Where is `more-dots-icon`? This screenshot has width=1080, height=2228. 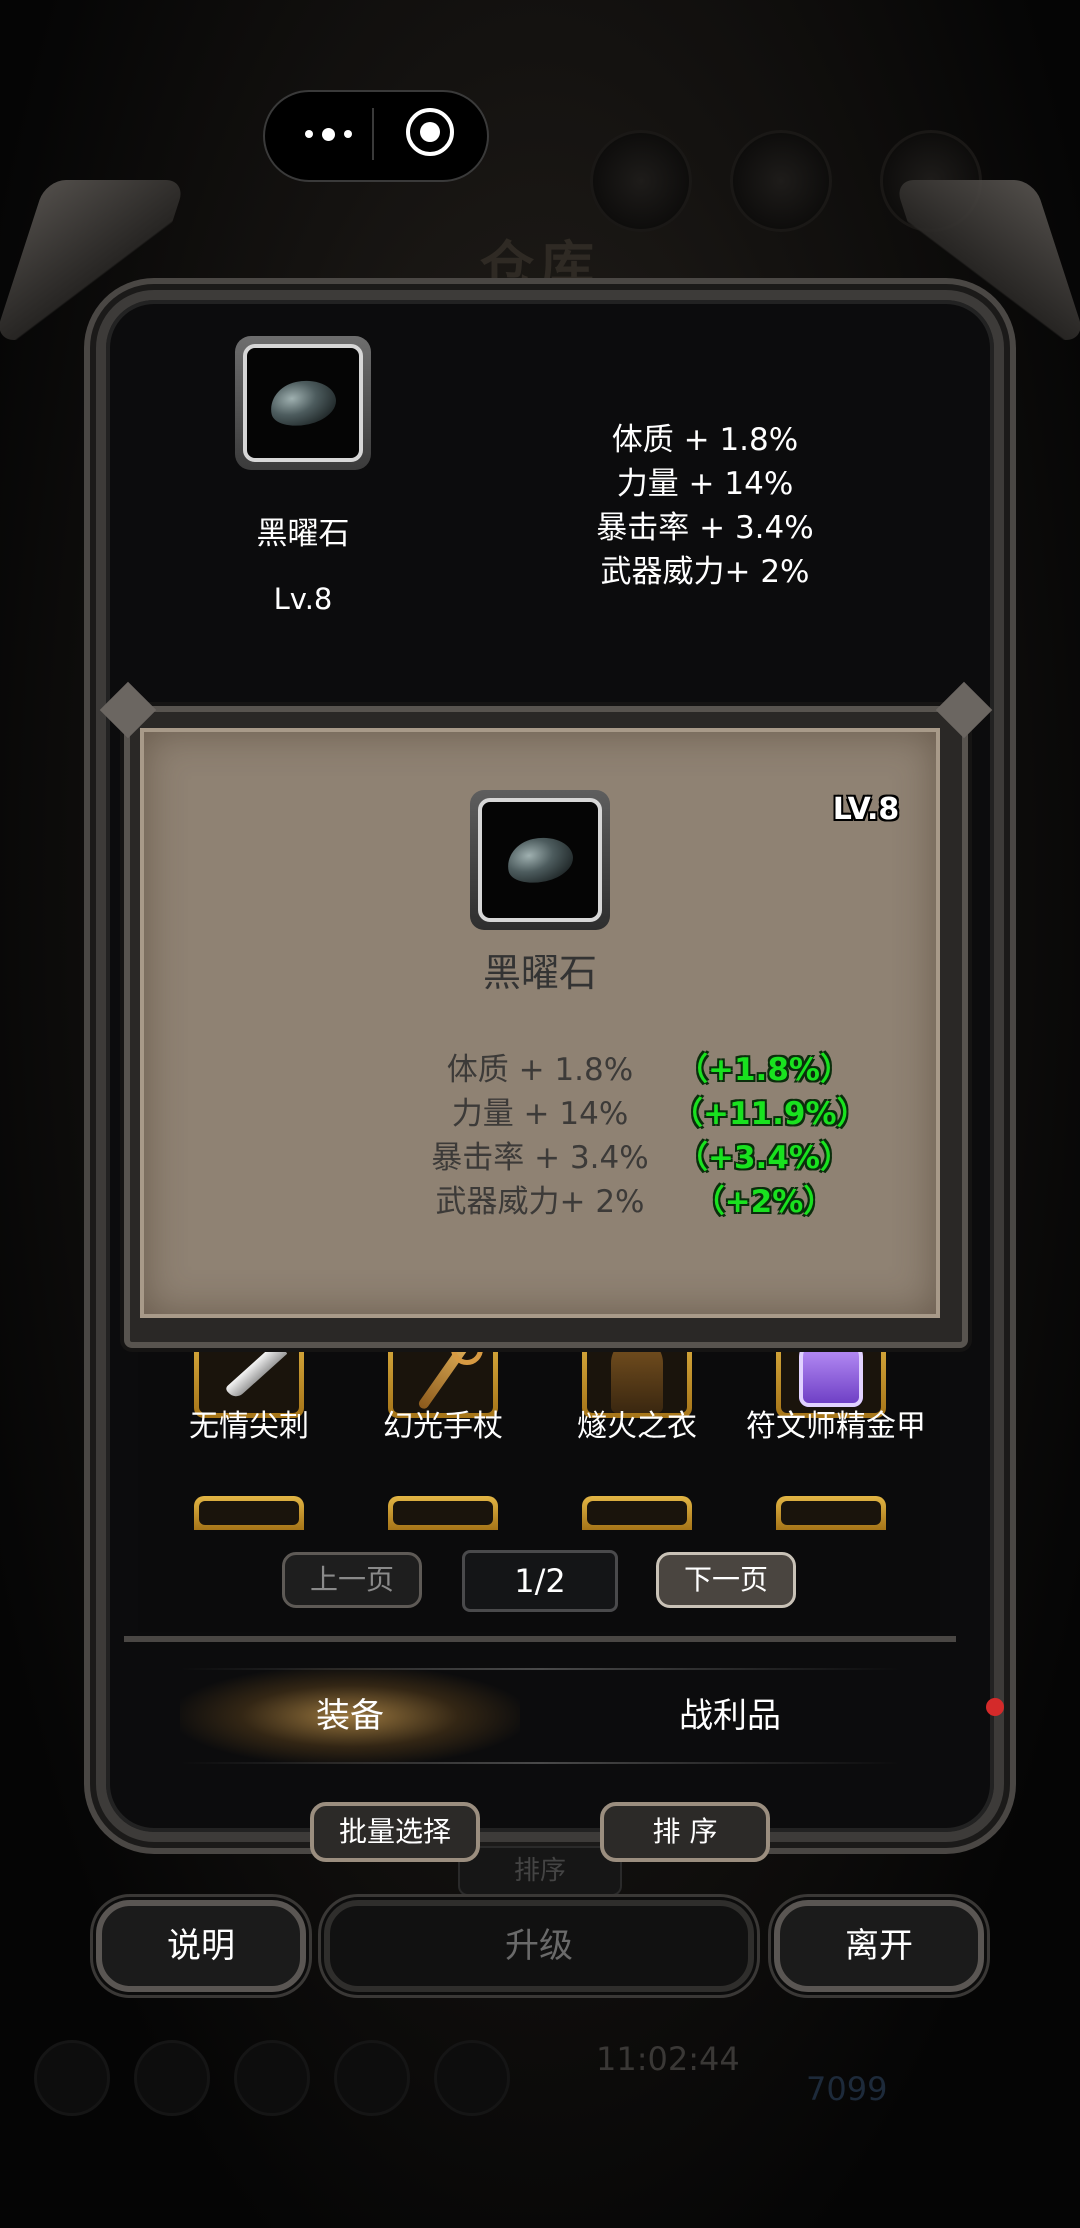
more-dots-icon is located at coordinates (328, 134).